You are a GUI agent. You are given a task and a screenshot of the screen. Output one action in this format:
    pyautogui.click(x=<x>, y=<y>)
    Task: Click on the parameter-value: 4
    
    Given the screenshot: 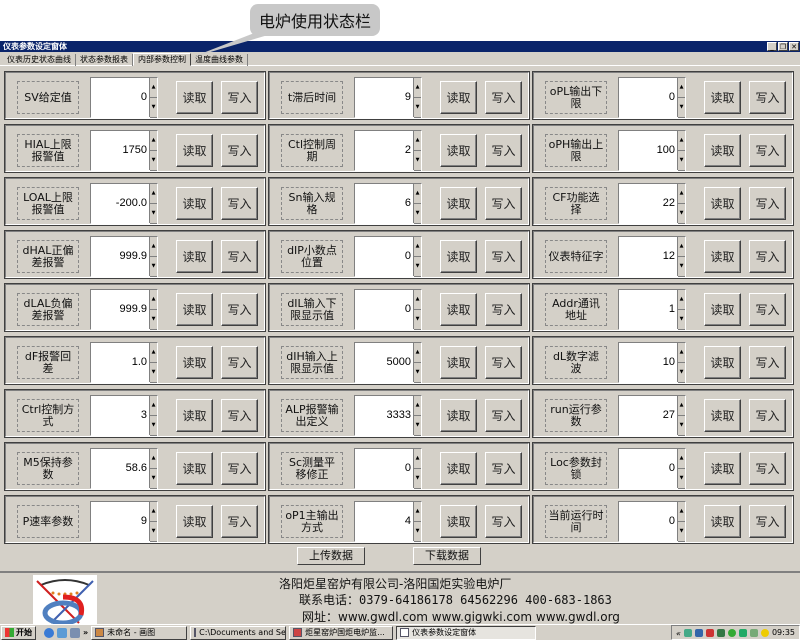 What is the action you would take?
    pyautogui.click(x=408, y=521)
    